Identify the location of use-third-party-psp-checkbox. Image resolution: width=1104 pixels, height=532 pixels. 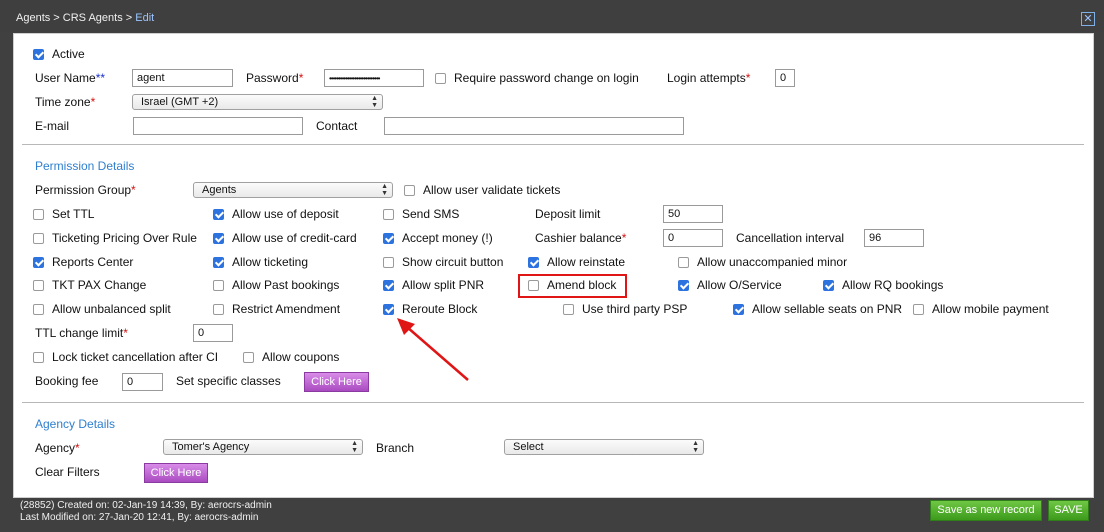
(568, 309).